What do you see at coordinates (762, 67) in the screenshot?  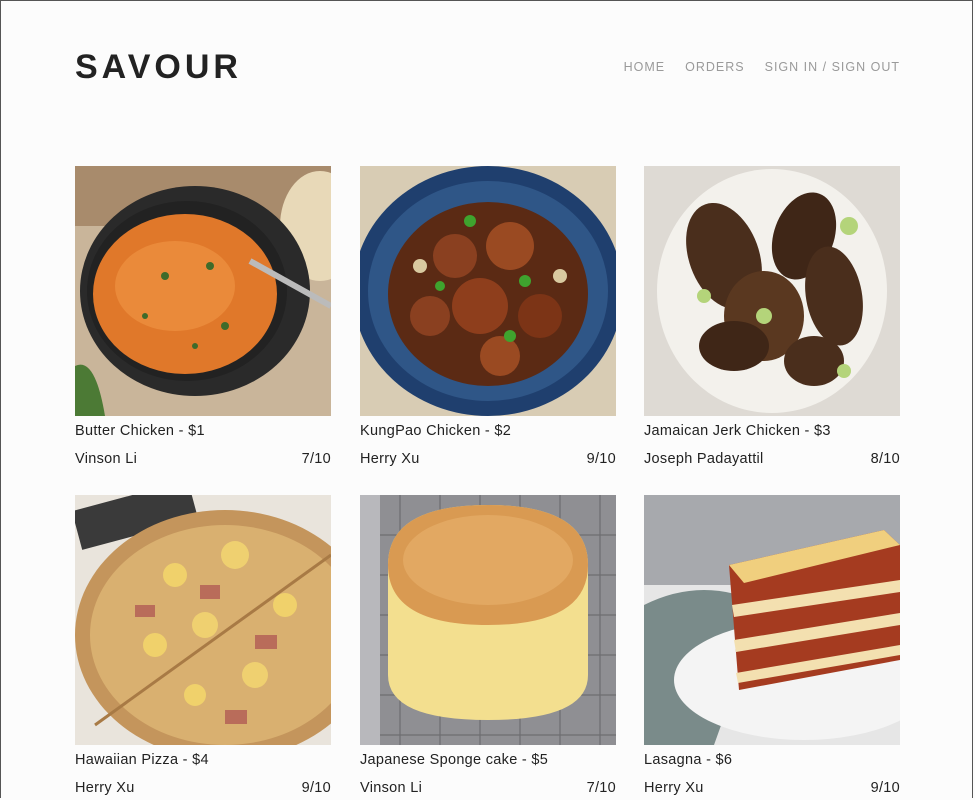 I see `main-nav: HOME ORDERS SIGN IN / SIGN OUT` at bounding box center [762, 67].